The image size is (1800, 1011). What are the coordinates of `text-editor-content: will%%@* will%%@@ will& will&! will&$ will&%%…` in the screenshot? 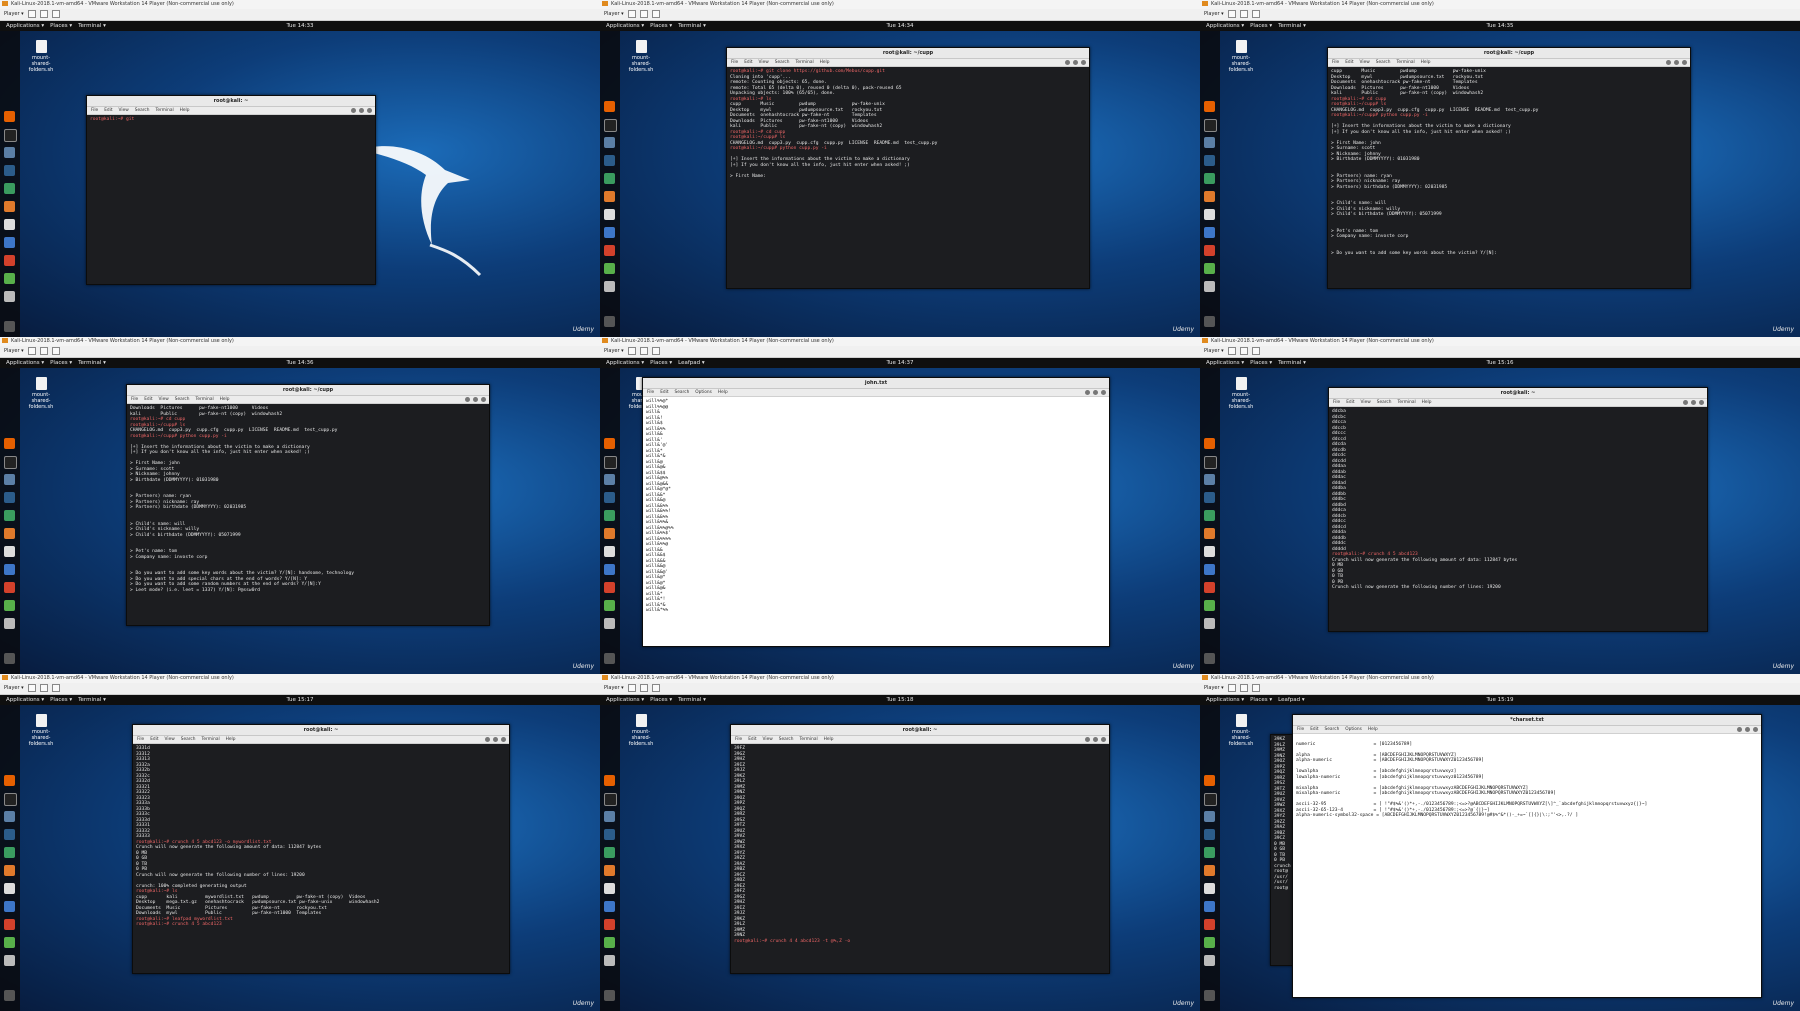 It's located at (876, 522).